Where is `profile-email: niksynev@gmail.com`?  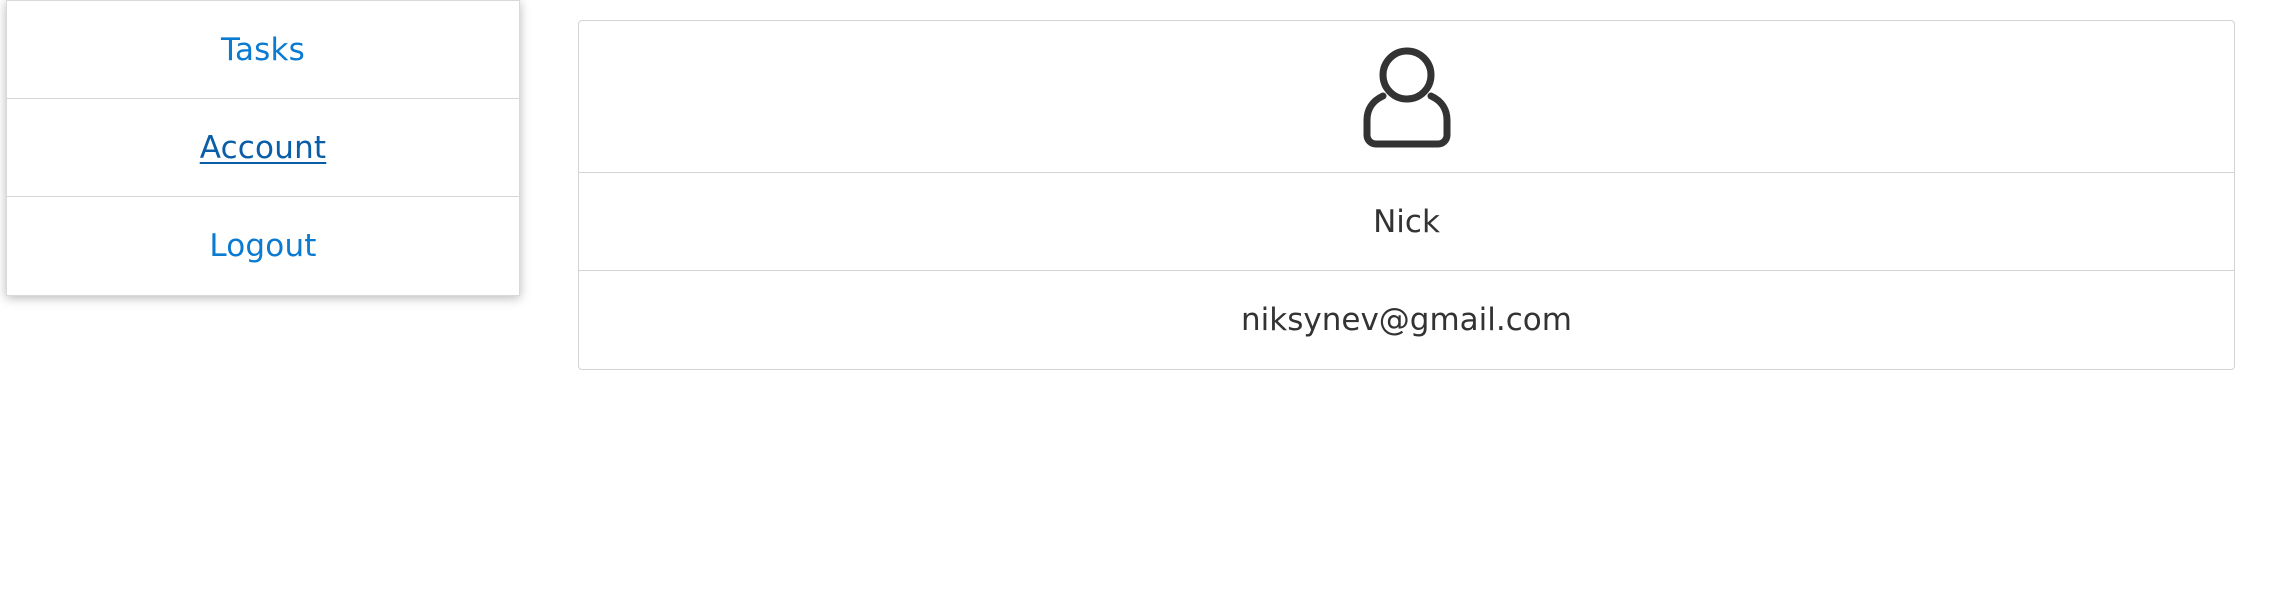 profile-email: niksynev@gmail.com is located at coordinates (1406, 320).